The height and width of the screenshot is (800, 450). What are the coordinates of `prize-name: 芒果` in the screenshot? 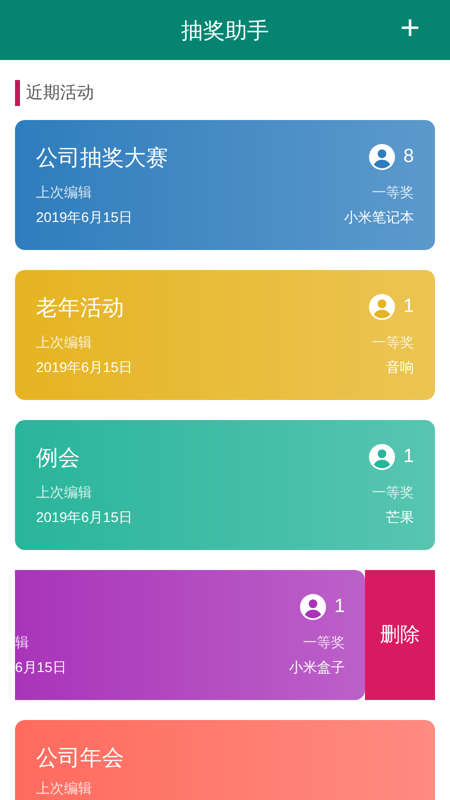 It's located at (400, 517).